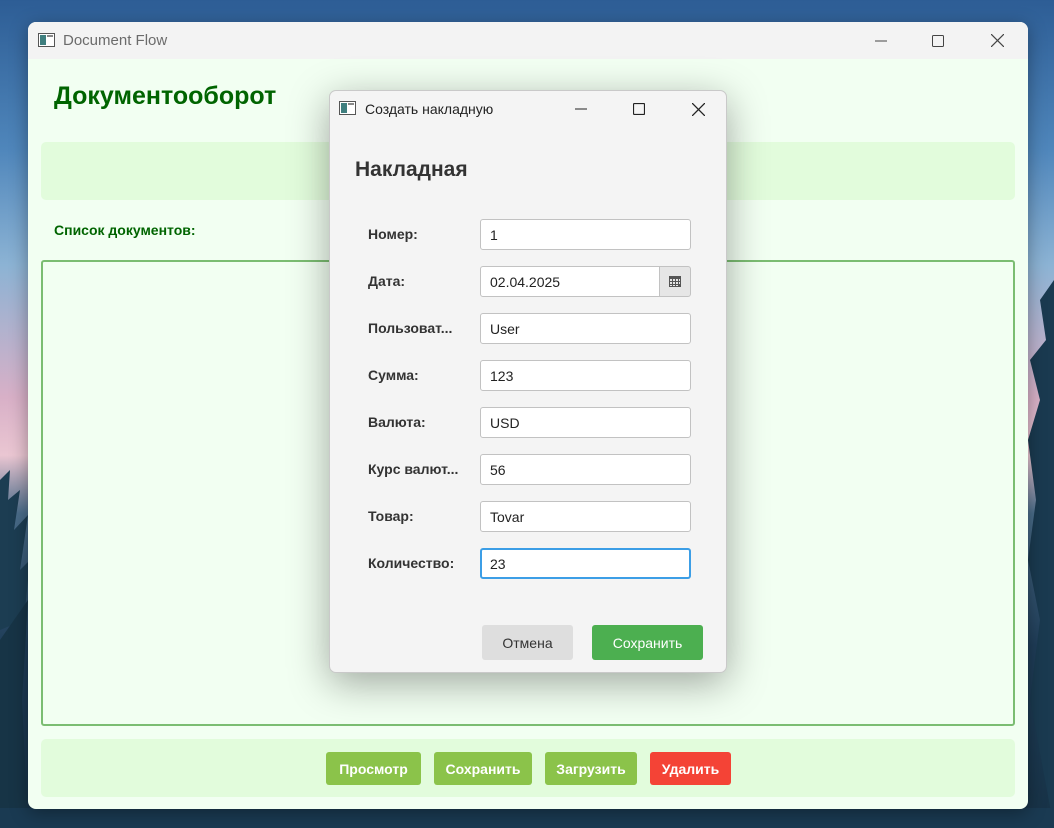  I want to click on amount-label: Сумма:, so click(393, 375).